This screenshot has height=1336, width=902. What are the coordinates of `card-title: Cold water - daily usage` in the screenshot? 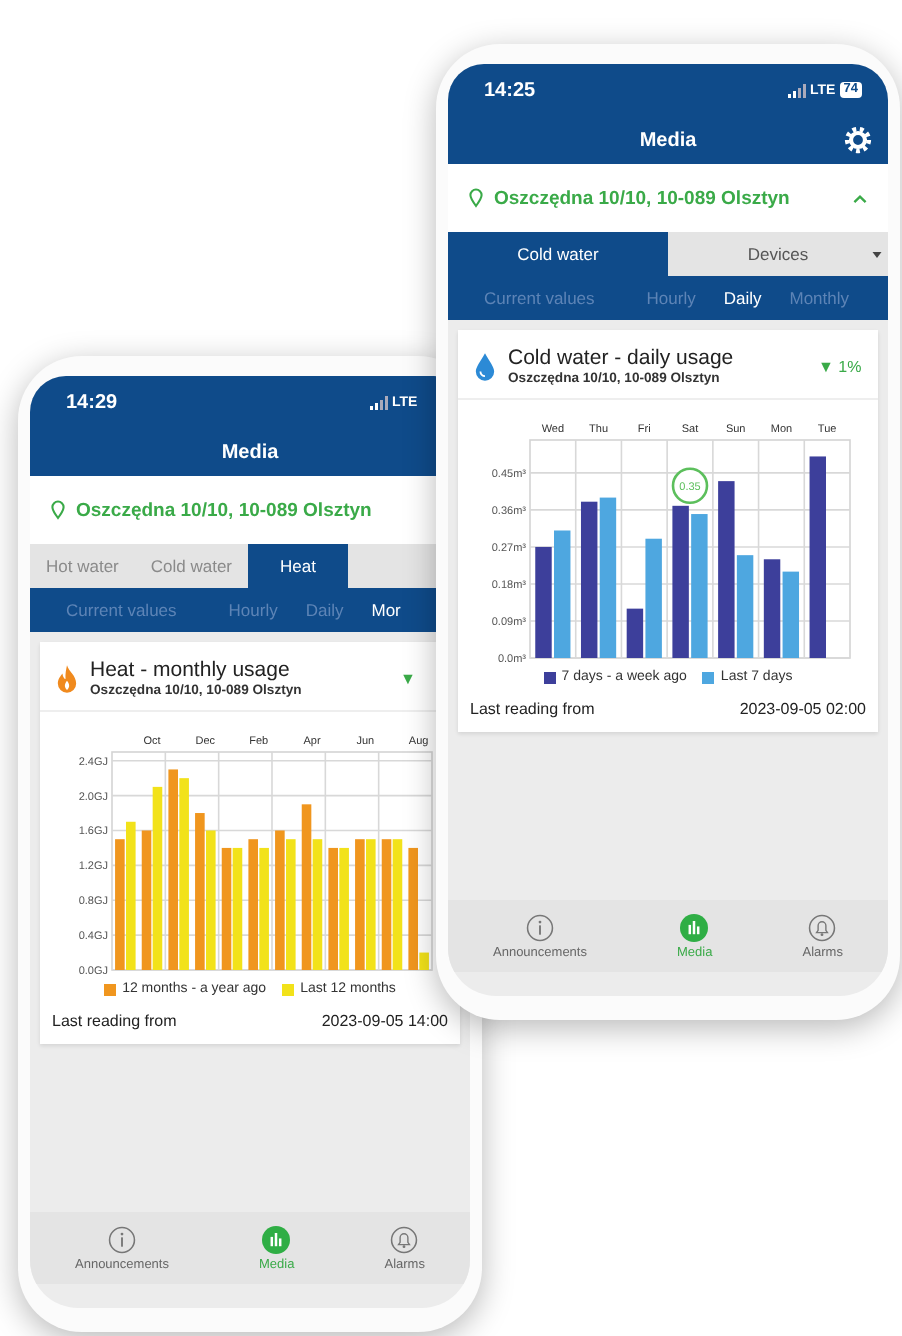 It's located at (622, 358).